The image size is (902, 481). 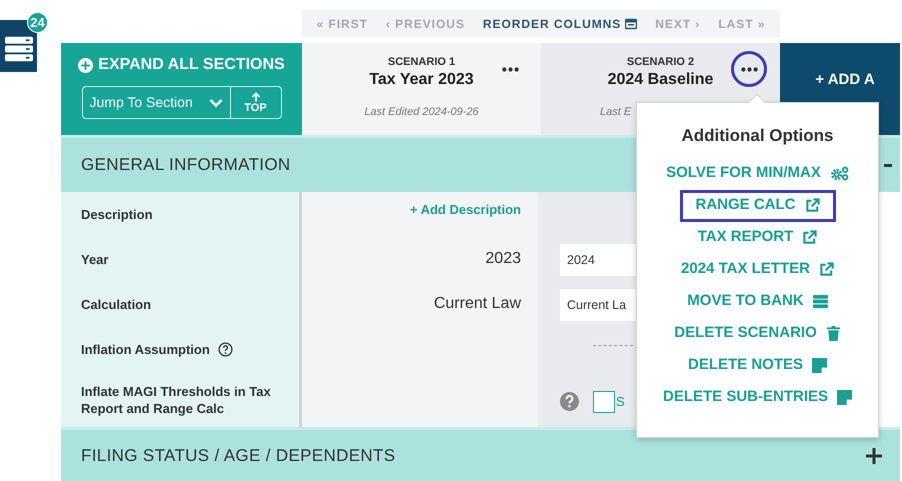 I want to click on scenario-value: 2023, so click(x=503, y=259).